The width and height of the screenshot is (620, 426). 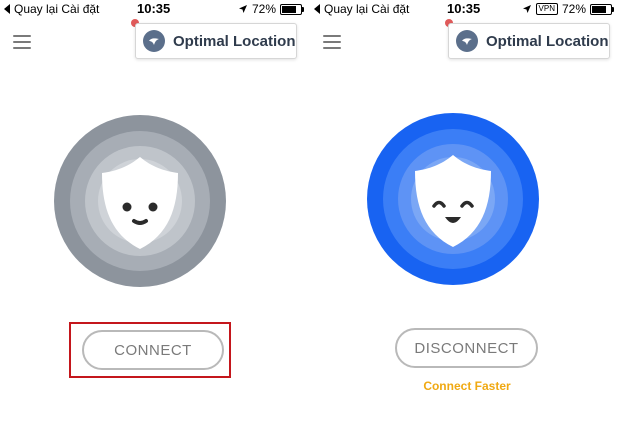 I want to click on connect-faster-link: Connect Faster, so click(x=467, y=386).